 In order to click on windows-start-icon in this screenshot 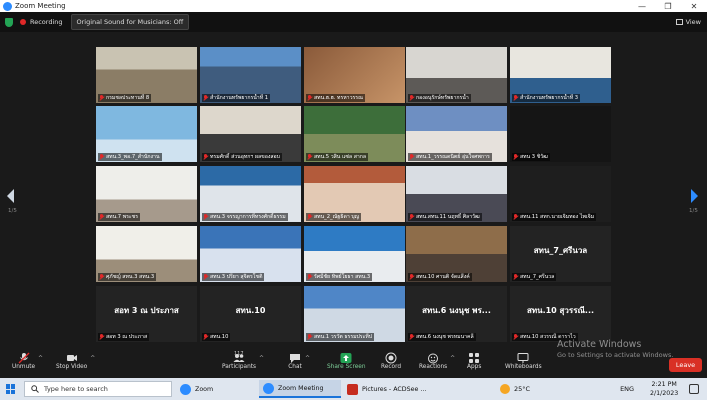, I will do `click(11, 389)`.